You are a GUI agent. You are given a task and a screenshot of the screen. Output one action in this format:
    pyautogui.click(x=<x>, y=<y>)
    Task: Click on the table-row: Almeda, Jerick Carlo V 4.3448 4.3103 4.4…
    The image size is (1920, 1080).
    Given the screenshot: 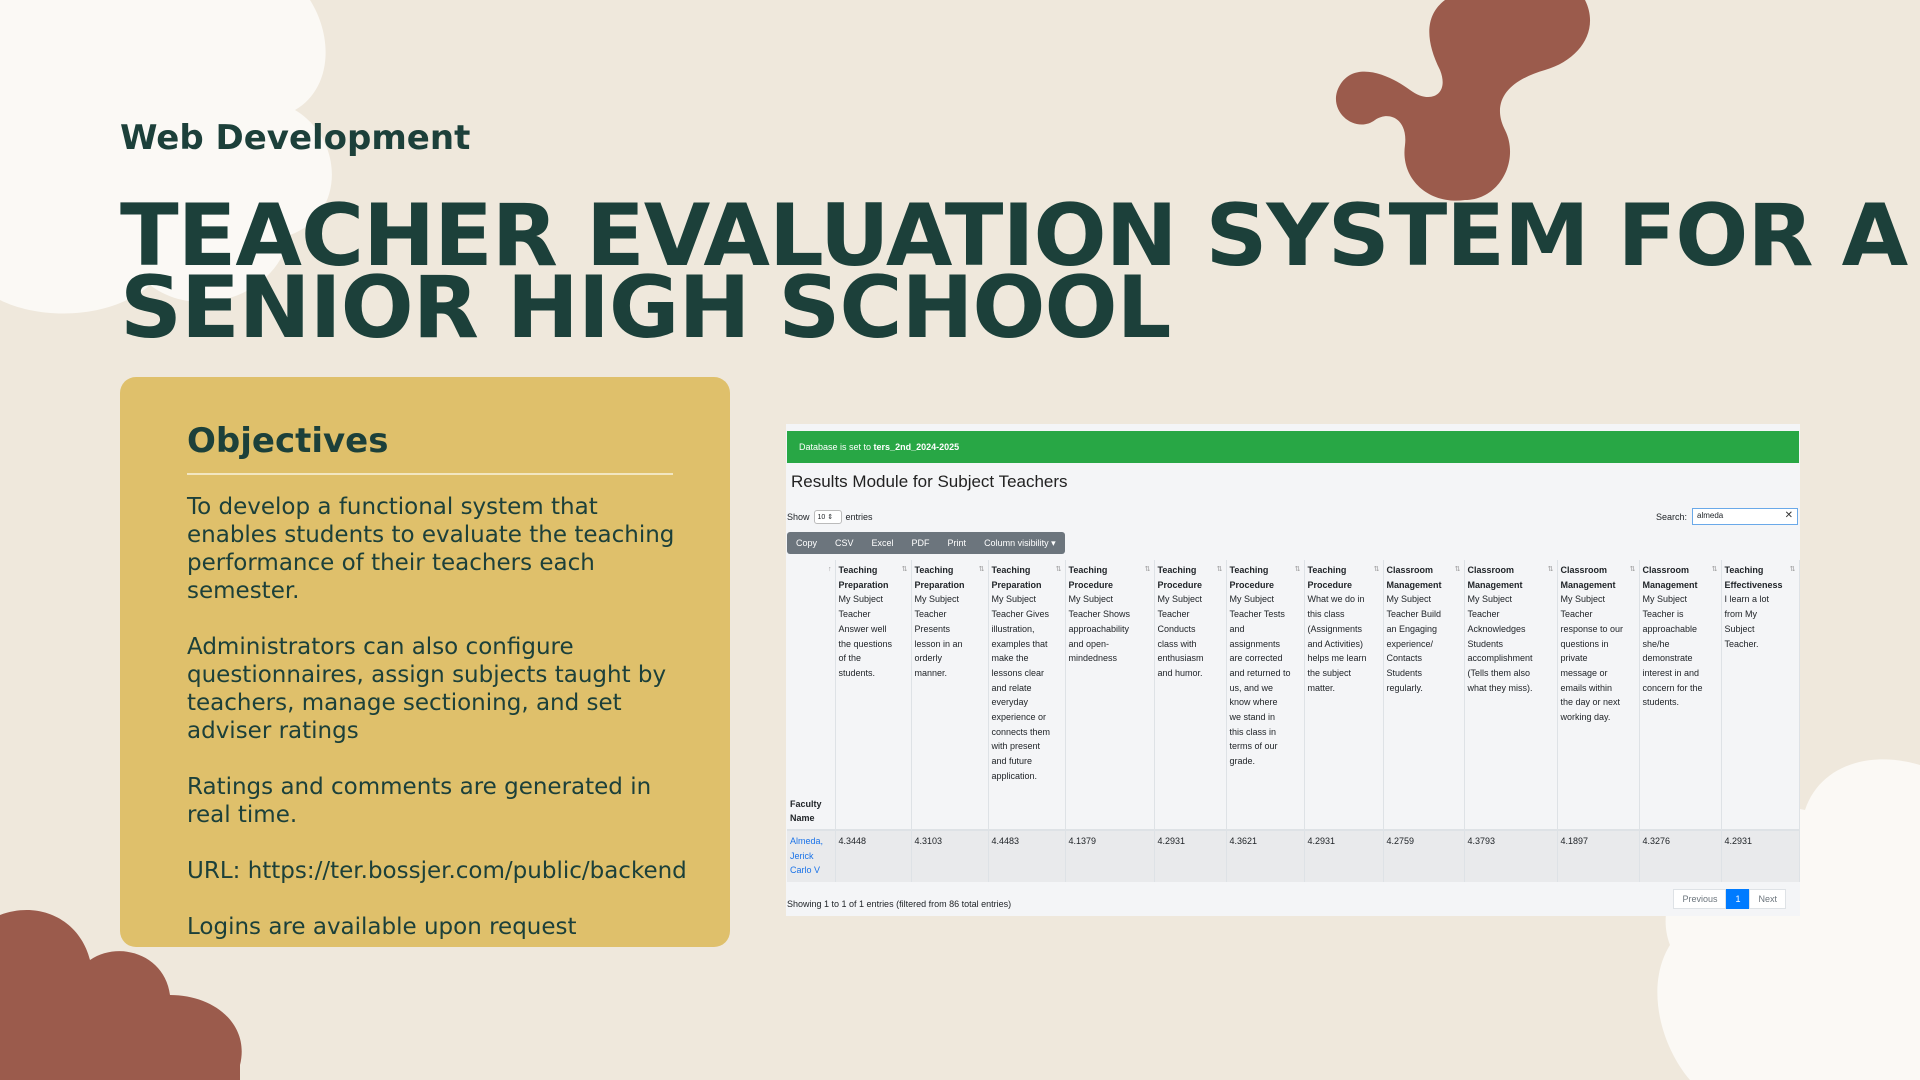 What is the action you would take?
    pyautogui.click(x=1293, y=856)
    